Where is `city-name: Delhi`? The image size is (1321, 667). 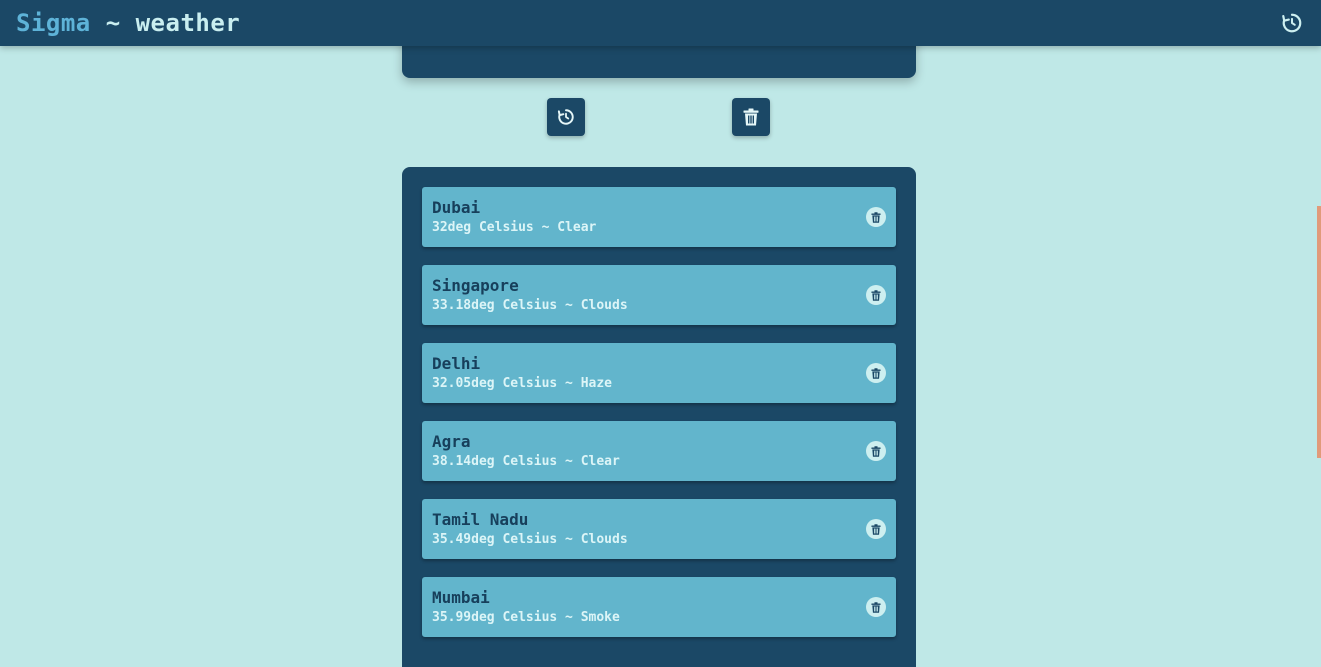
city-name: Delhi is located at coordinates (456, 363).